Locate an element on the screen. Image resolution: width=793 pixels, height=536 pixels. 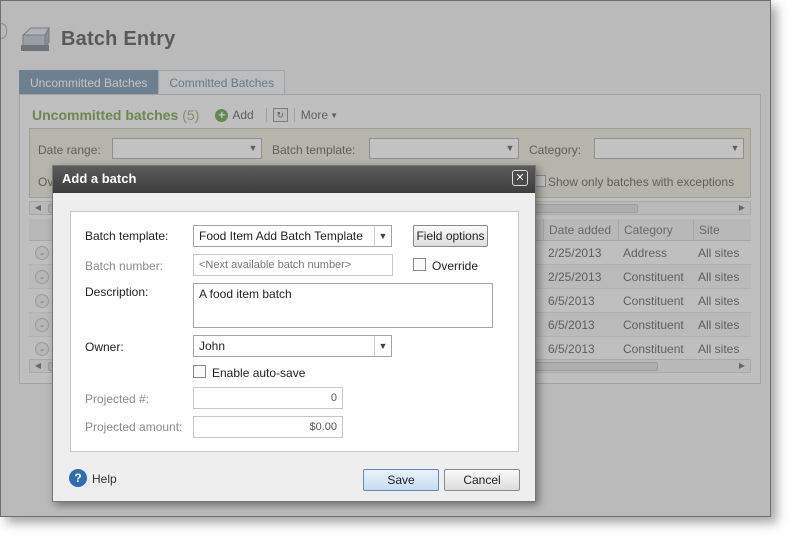
owner-select: John ▼ is located at coordinates (292, 346).